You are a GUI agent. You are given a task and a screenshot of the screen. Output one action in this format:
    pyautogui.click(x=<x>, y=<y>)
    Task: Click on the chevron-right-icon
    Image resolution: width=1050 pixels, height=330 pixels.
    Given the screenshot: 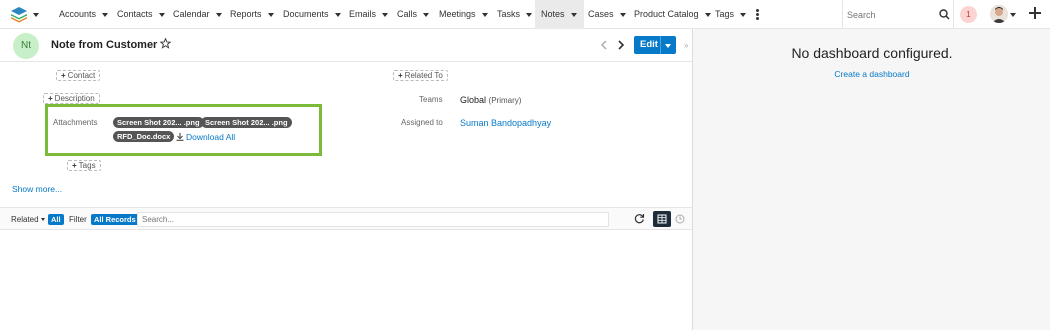 What is the action you would take?
    pyautogui.click(x=621, y=45)
    